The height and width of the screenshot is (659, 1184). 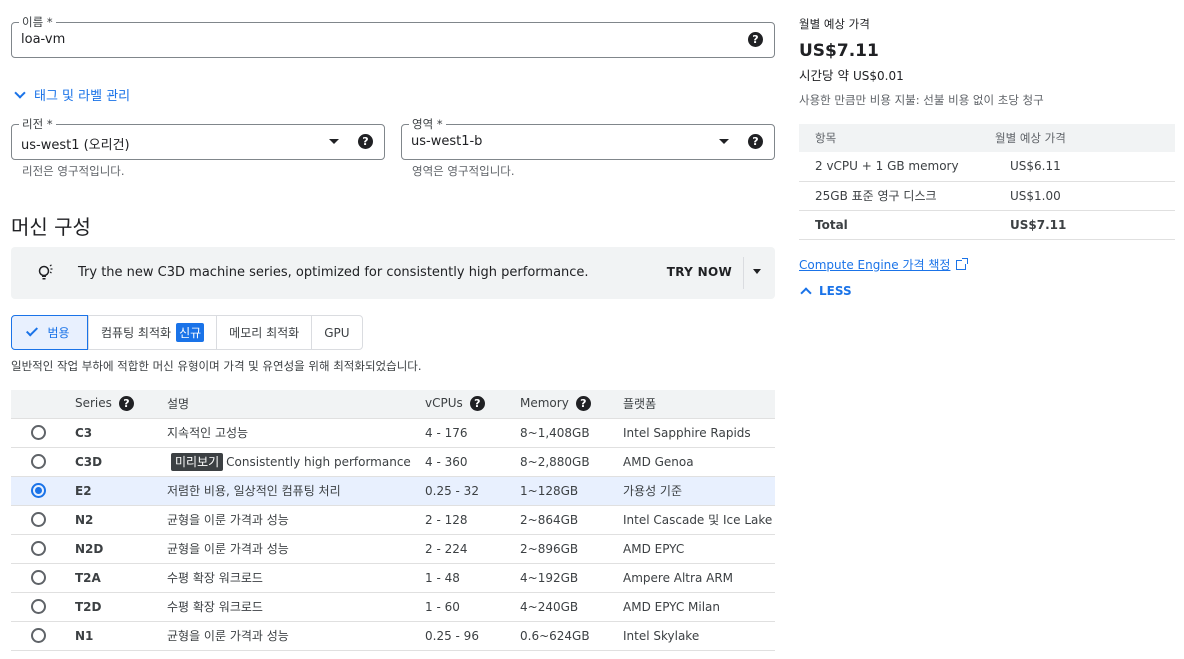 I want to click on series-vcpus: 4 - 176, so click(x=472, y=432).